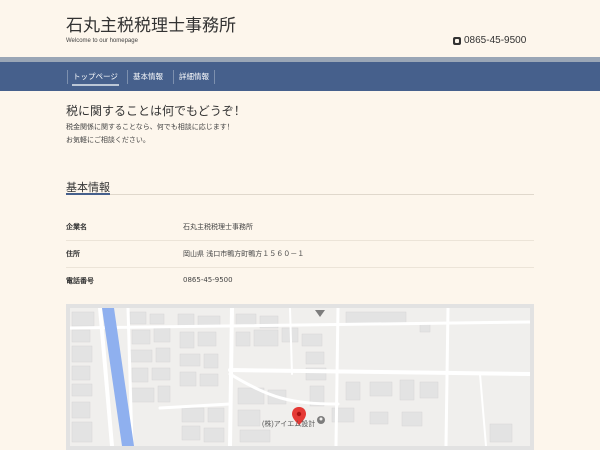  What do you see at coordinates (244, 254) in the screenshot?
I see `info-value: 岡山県 浅口市鴨方町鴨方１５６０－１` at bounding box center [244, 254].